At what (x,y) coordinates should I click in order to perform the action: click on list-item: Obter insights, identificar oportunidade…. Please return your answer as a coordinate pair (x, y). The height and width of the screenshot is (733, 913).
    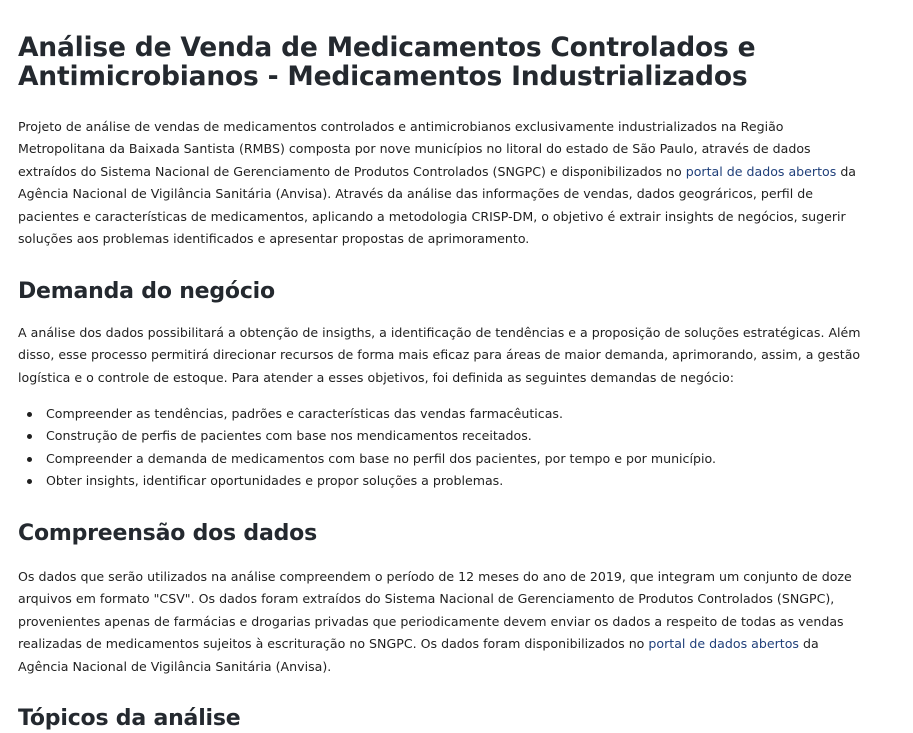
    Looking at the image, I should click on (443, 481).